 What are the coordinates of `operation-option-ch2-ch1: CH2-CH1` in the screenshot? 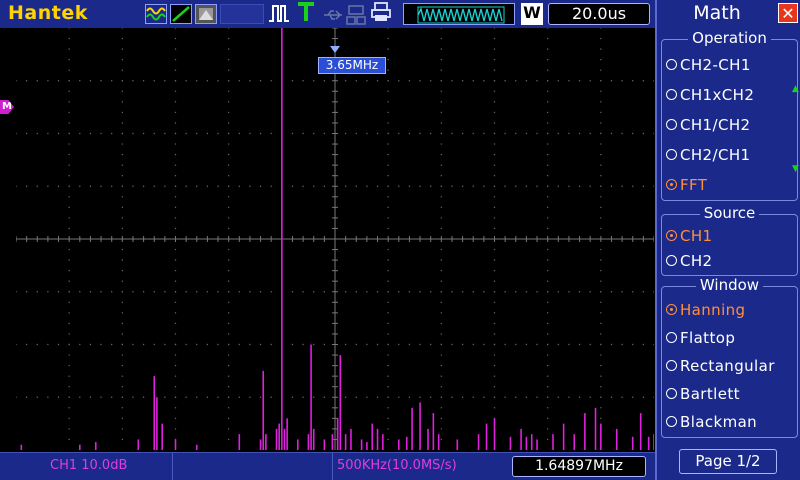 It's located at (708, 65).